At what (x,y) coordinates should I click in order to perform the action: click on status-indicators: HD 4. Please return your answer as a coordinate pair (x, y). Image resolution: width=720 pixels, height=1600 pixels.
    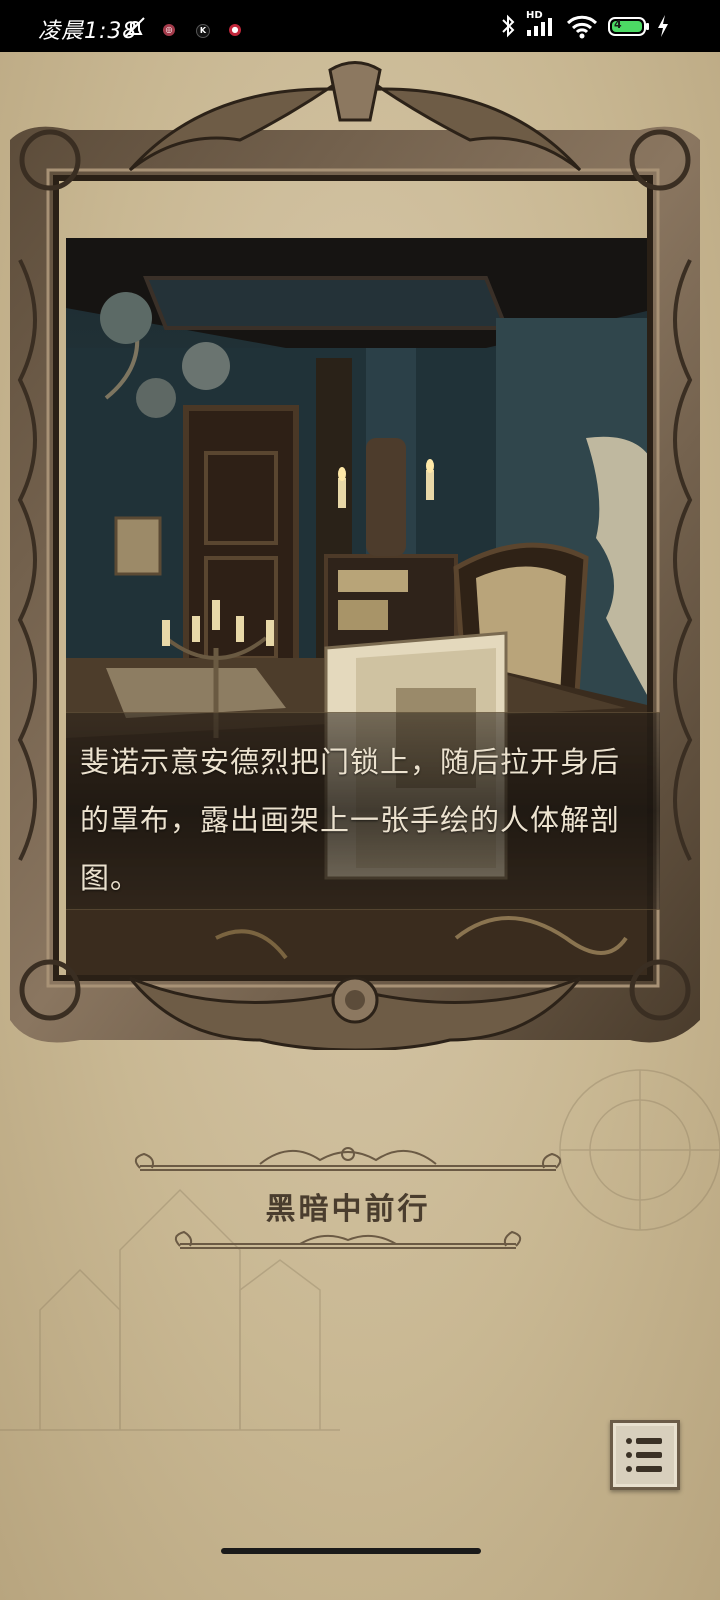
    Looking at the image, I should click on (590, 25).